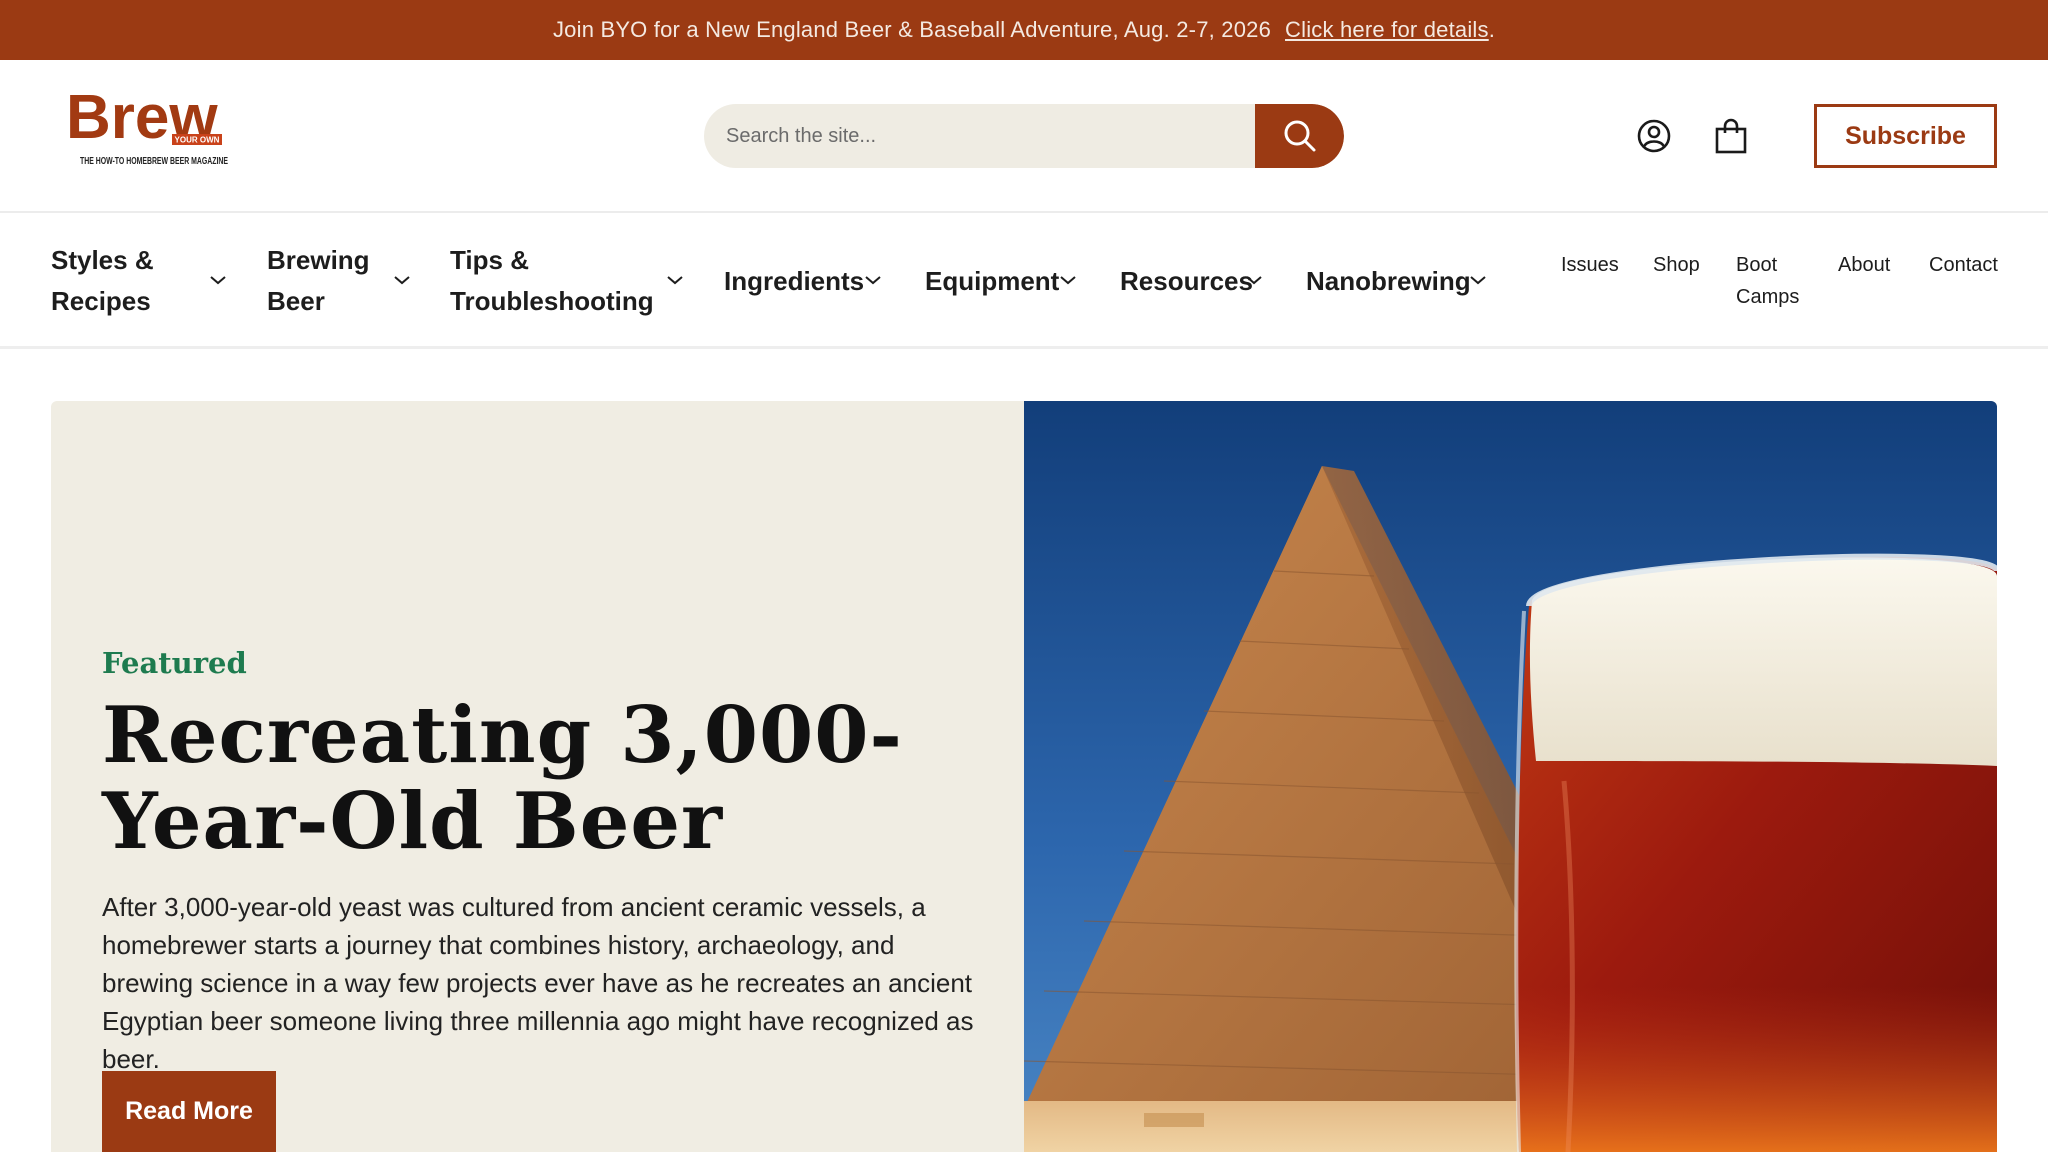 This screenshot has width=2048, height=1152. Describe the element at coordinates (1387, 30) in the screenshot. I see `announcement-link: Click here for details` at that location.